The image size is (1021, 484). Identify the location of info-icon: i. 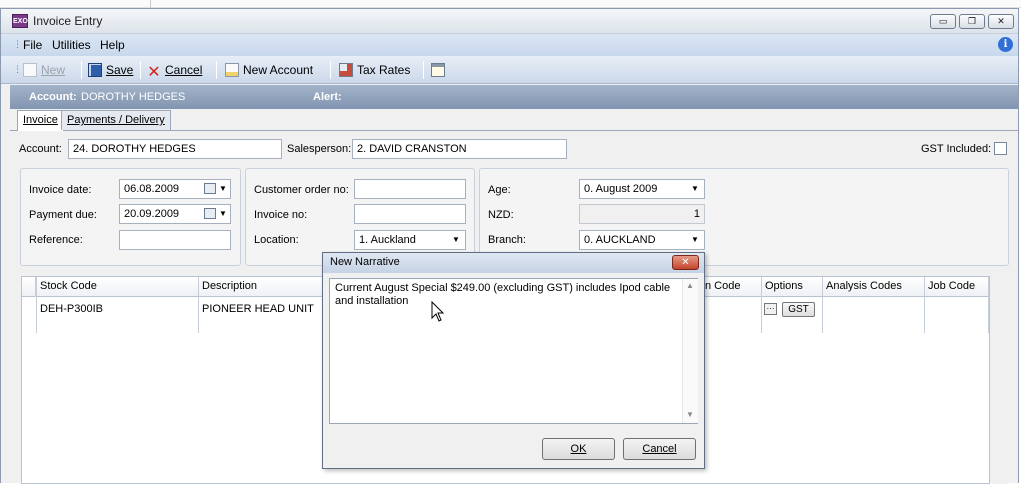
(1005, 44).